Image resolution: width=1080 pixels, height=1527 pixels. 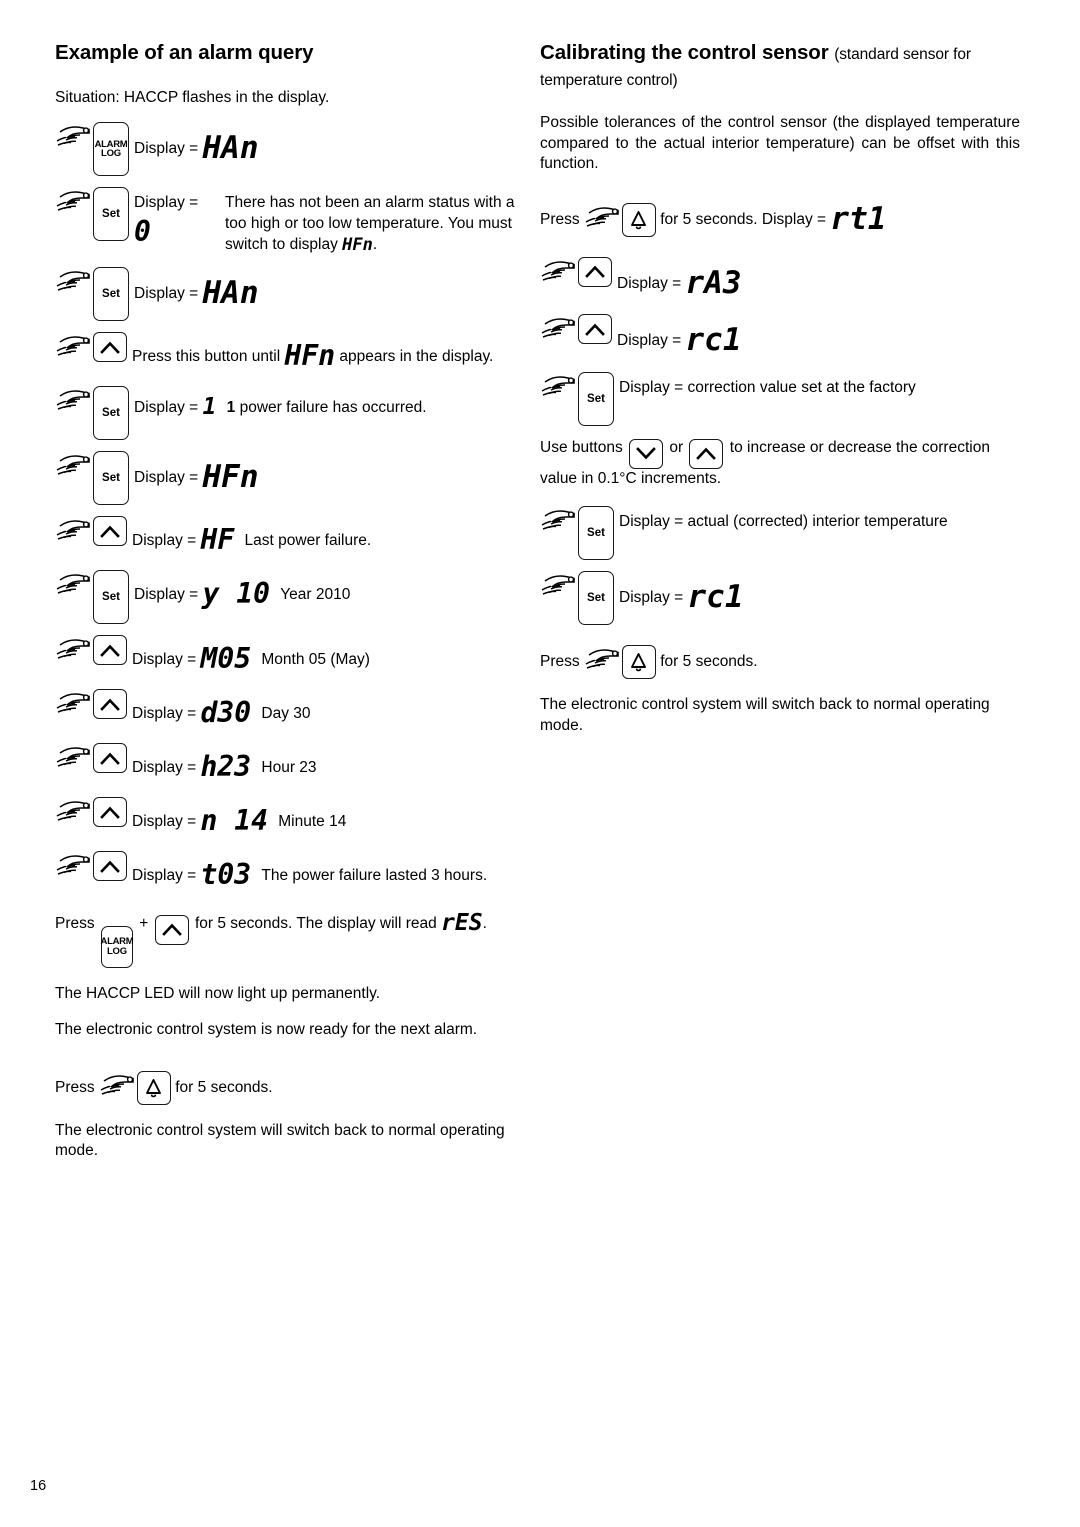 What do you see at coordinates (684, 52) in the screenshot?
I see `right-title-bold: Calibrating the control sensor` at bounding box center [684, 52].